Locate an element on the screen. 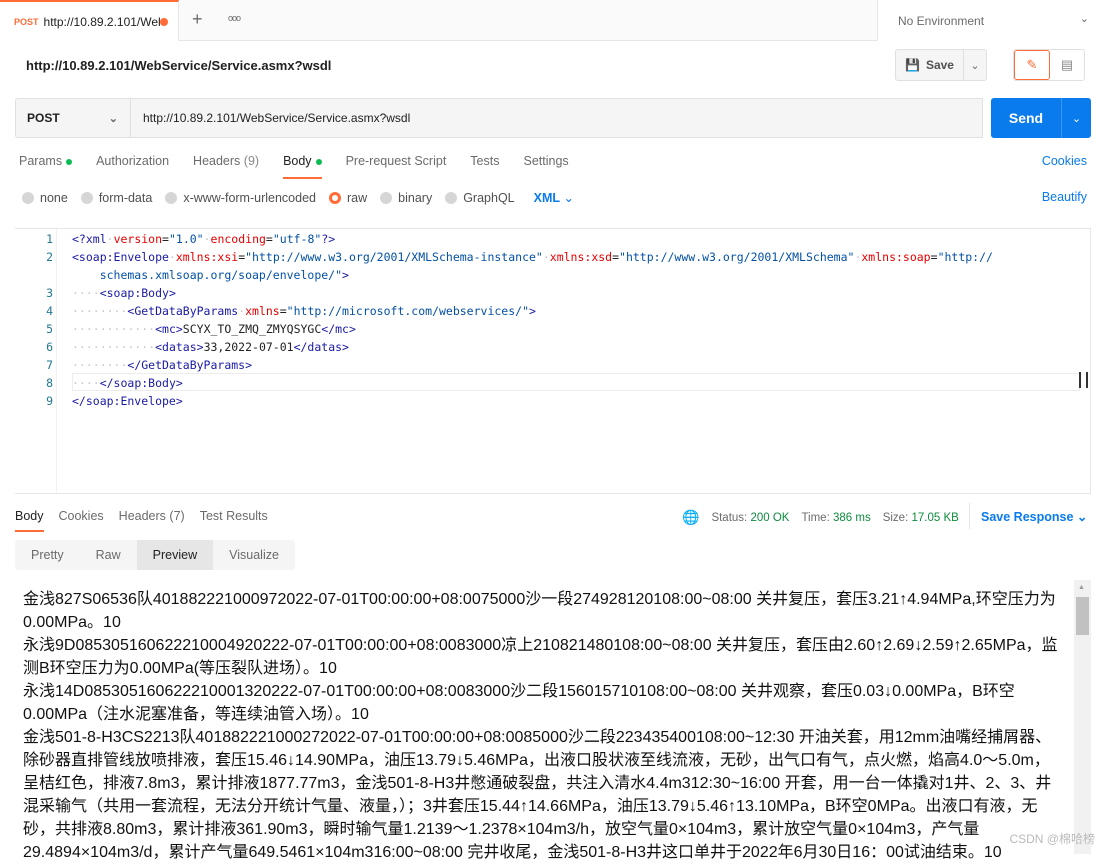 This screenshot has height=864, width=1109. language-select: XML ⌄ is located at coordinates (551, 197).